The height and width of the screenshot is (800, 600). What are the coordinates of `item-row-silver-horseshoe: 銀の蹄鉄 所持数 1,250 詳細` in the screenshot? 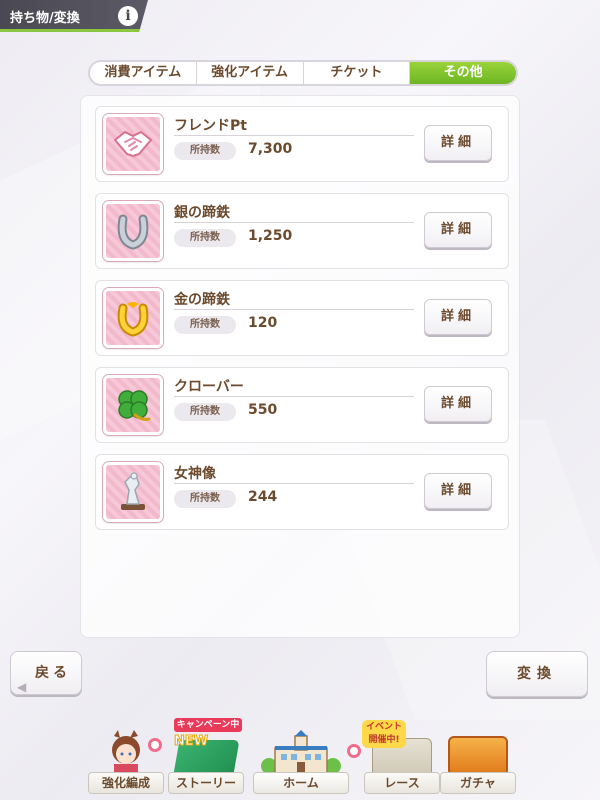 It's located at (302, 231).